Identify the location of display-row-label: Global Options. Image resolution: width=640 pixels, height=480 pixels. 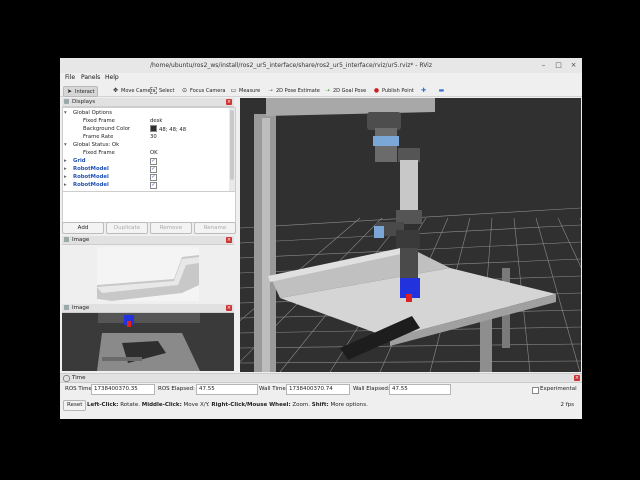
(93, 113).